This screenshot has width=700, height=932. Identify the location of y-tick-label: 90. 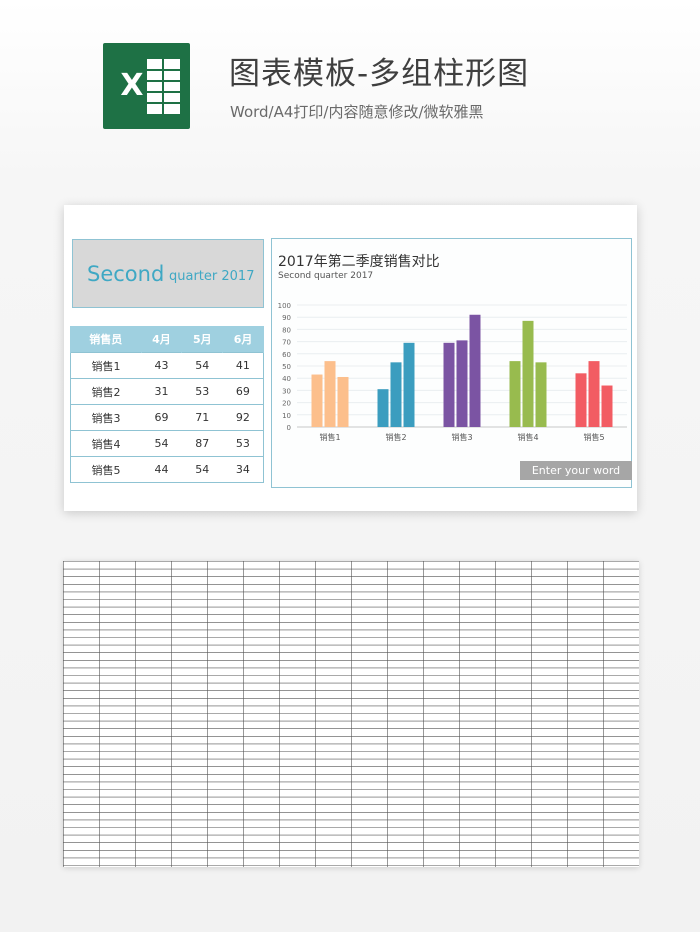
(286, 318).